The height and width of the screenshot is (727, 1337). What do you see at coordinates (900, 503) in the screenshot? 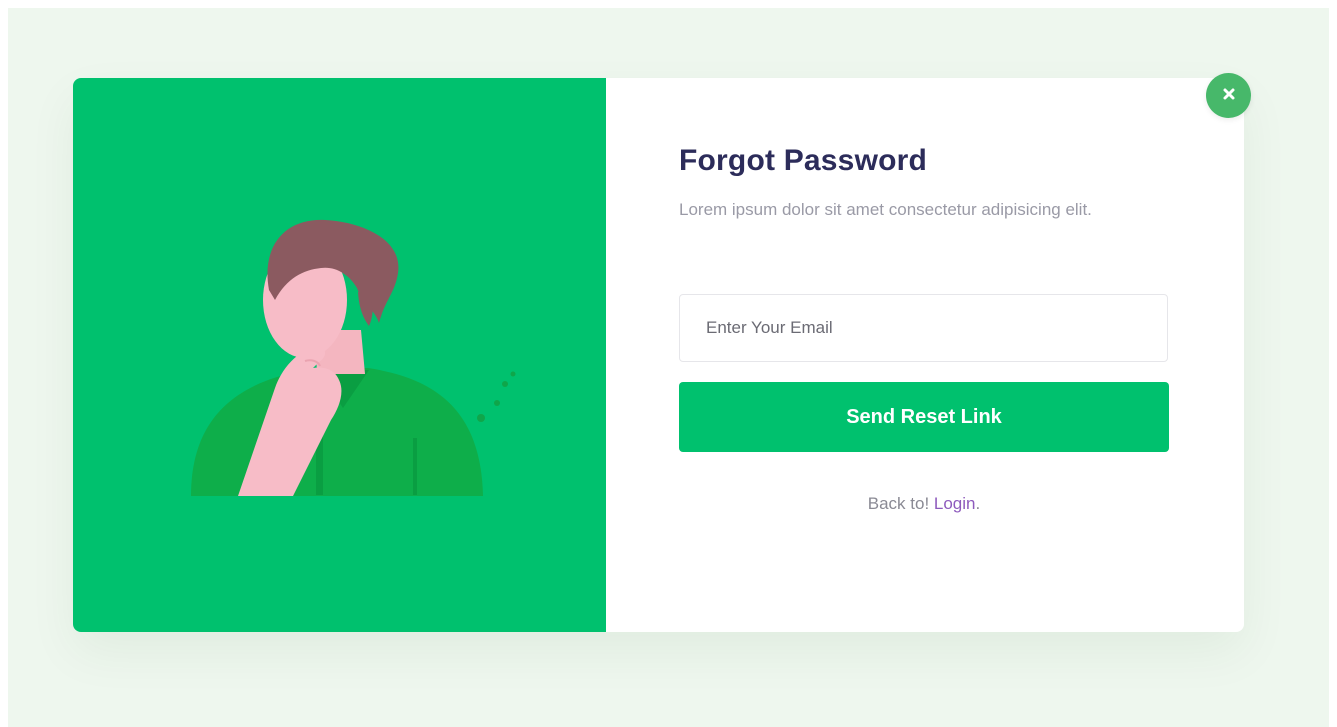
I see `back-prefix: Back to!` at bounding box center [900, 503].